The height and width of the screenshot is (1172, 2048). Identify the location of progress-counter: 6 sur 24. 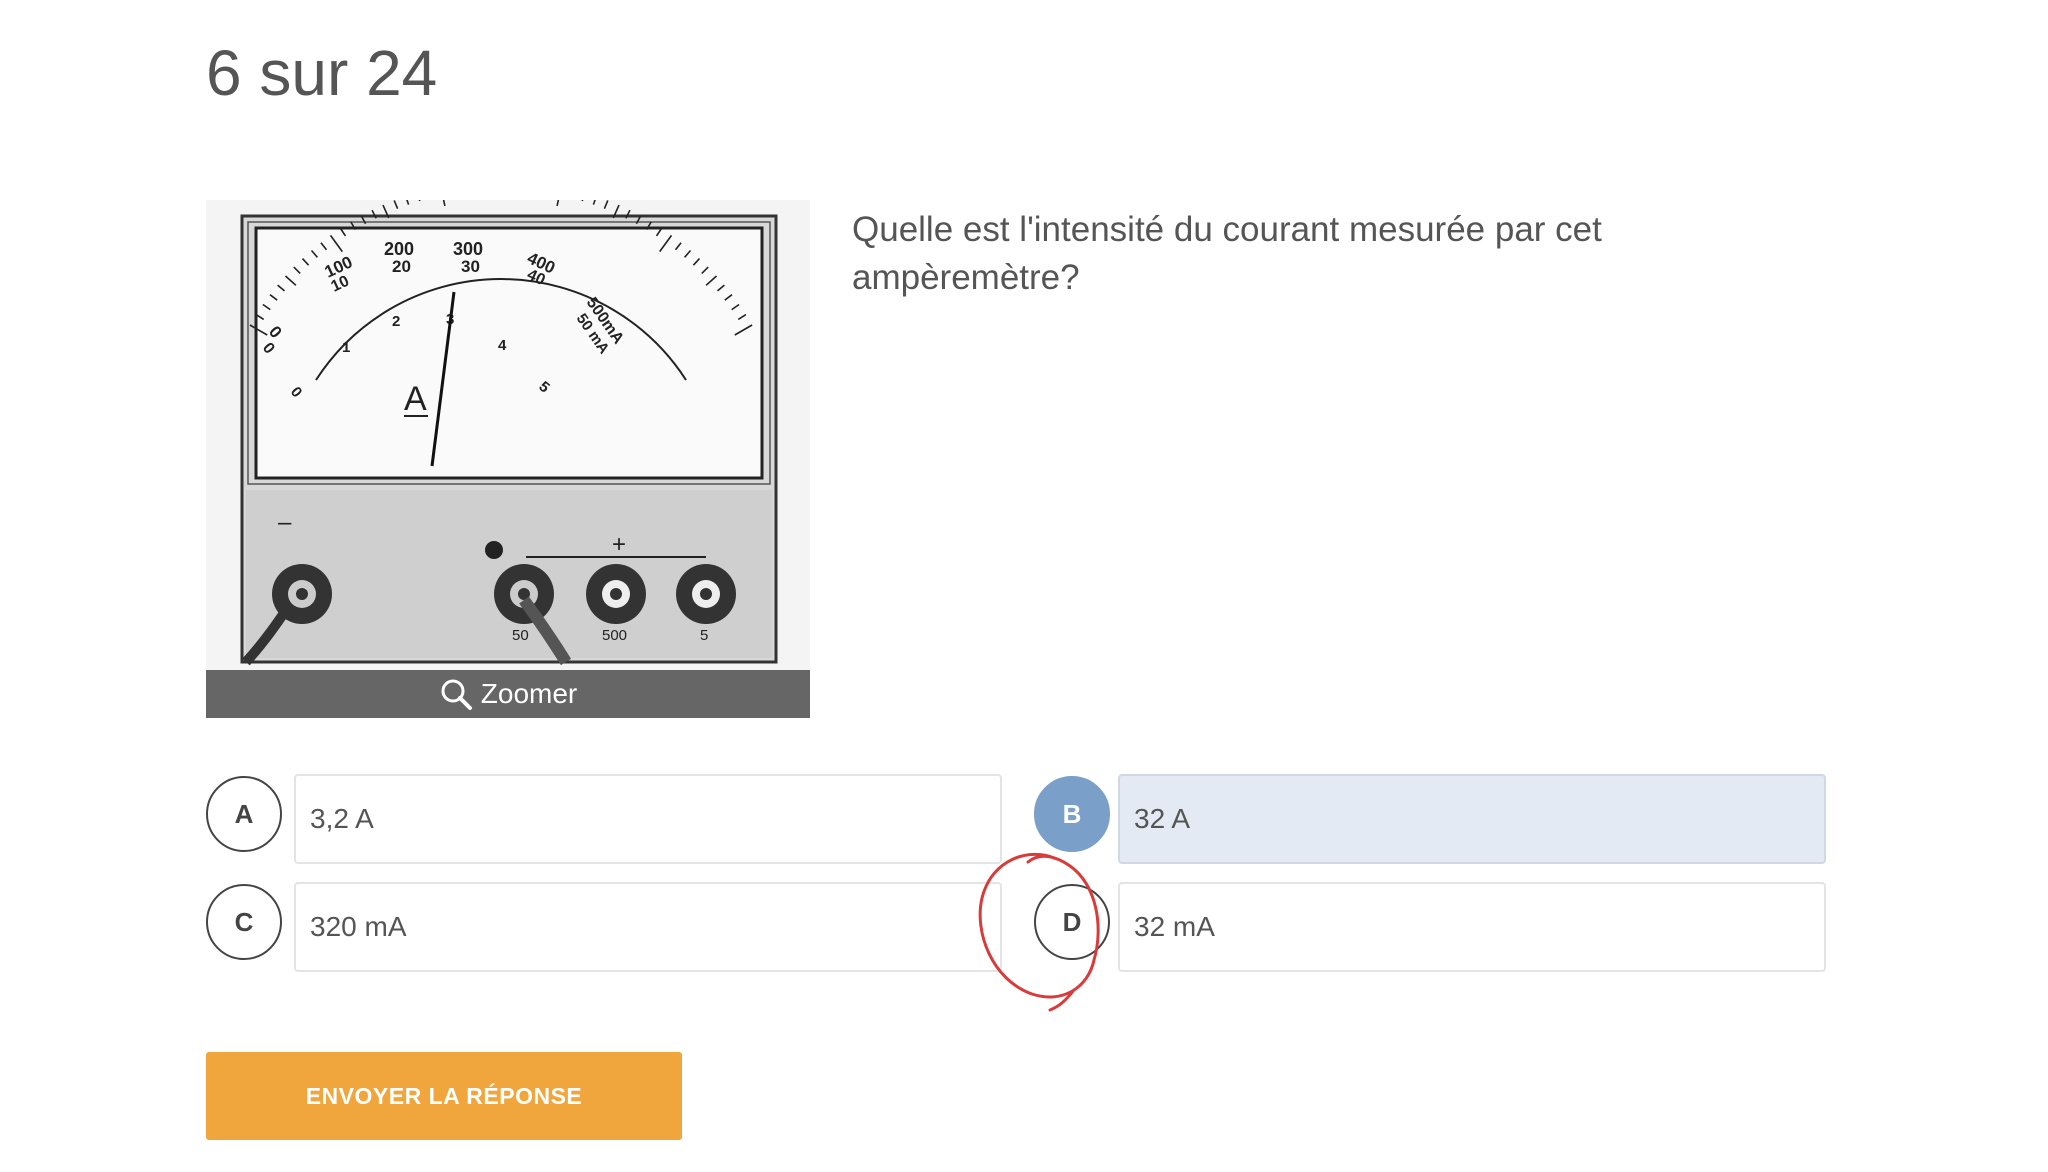
(322, 73).